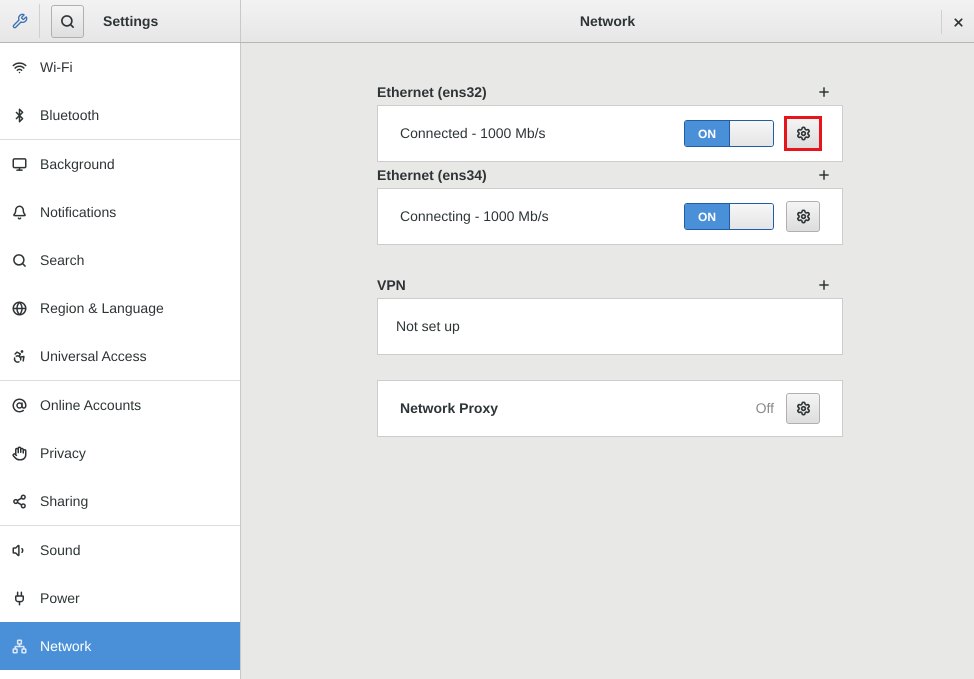 The width and height of the screenshot is (974, 679). I want to click on sidebar-label: Network, so click(66, 646).